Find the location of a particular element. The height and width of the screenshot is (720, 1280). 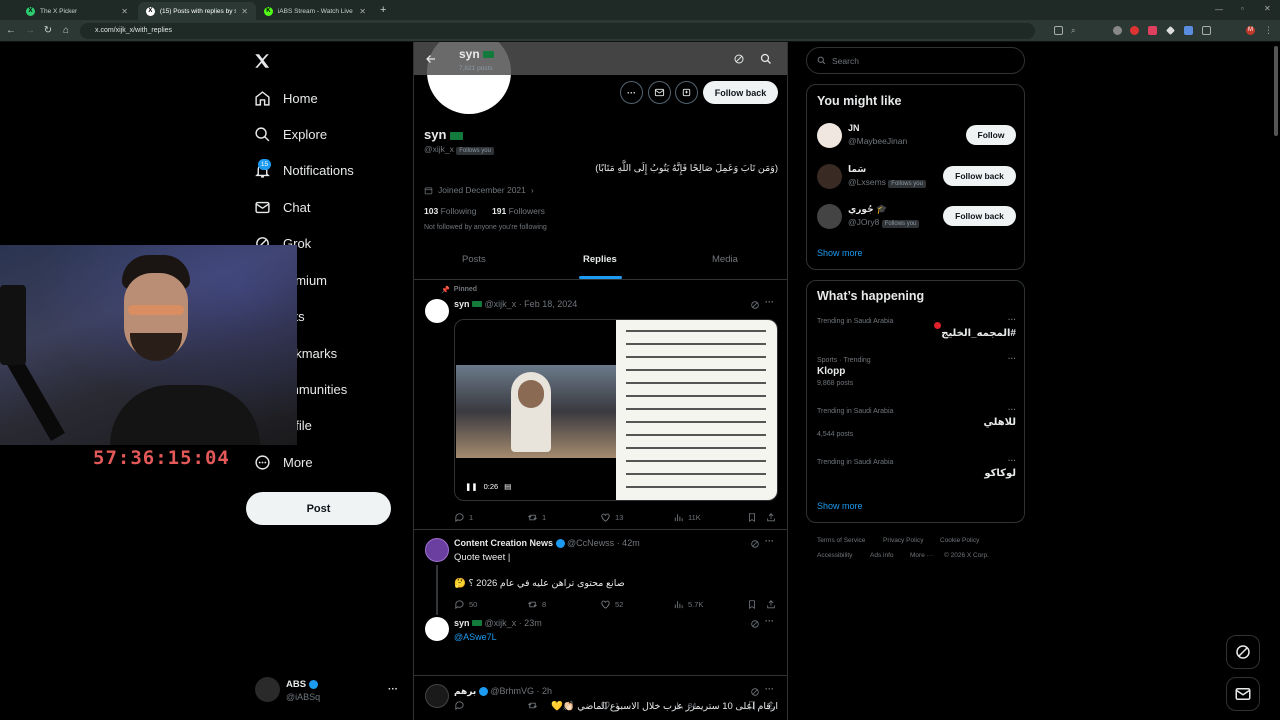

trend-item: Sports · Trending Klopp 9,868 posts ··· is located at coordinates (916, 375).